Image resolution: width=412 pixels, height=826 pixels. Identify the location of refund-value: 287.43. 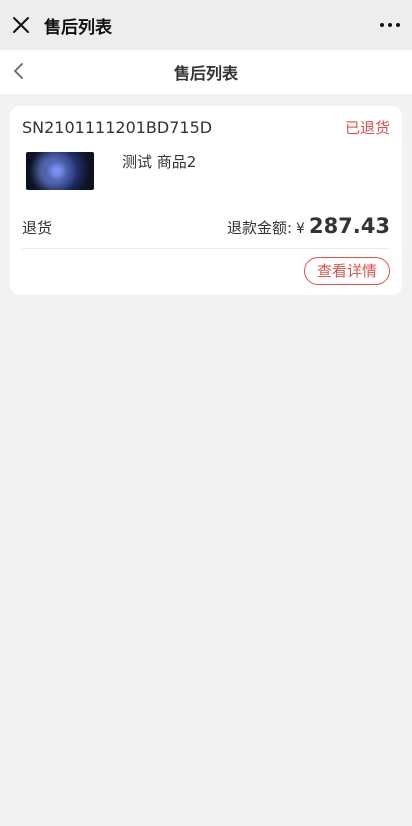
(349, 226).